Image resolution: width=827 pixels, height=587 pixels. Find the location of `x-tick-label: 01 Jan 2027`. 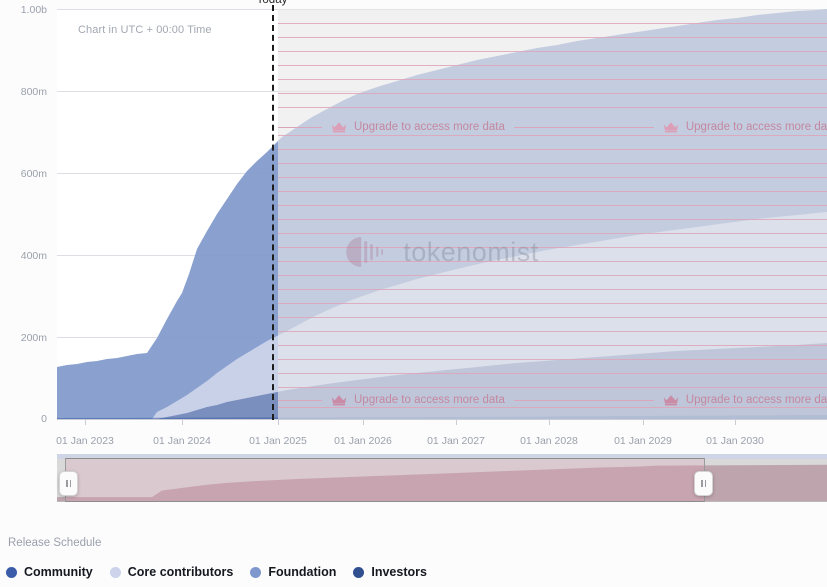

x-tick-label: 01 Jan 2027 is located at coordinates (456, 441).